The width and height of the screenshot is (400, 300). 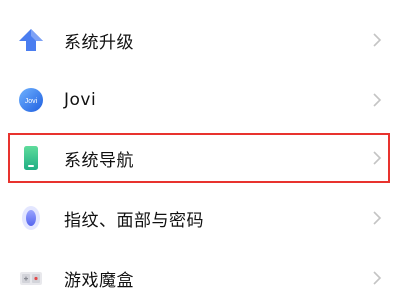 I want to click on settings-item-label: 系统升级, so click(x=99, y=42).